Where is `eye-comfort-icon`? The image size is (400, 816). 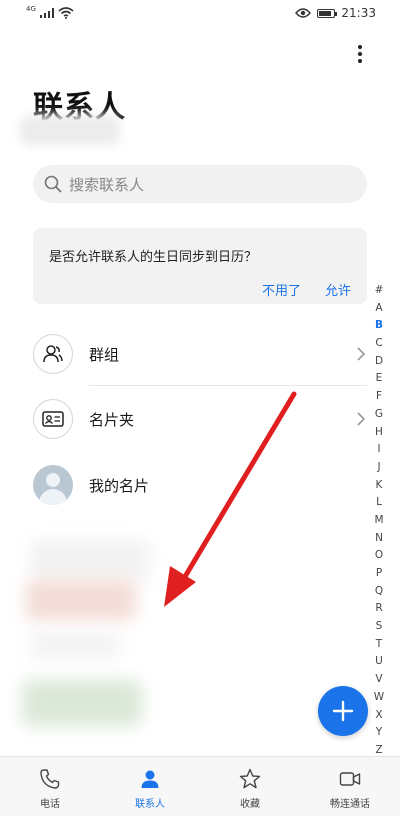
eye-comfort-icon is located at coordinates (303, 13).